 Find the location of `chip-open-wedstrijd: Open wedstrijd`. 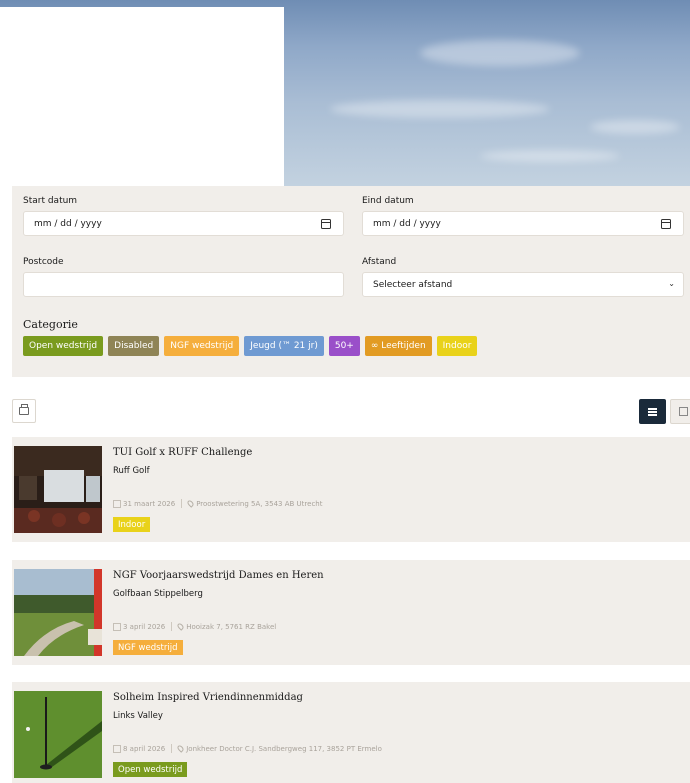

chip-open-wedstrijd: Open wedstrijd is located at coordinates (63, 346).